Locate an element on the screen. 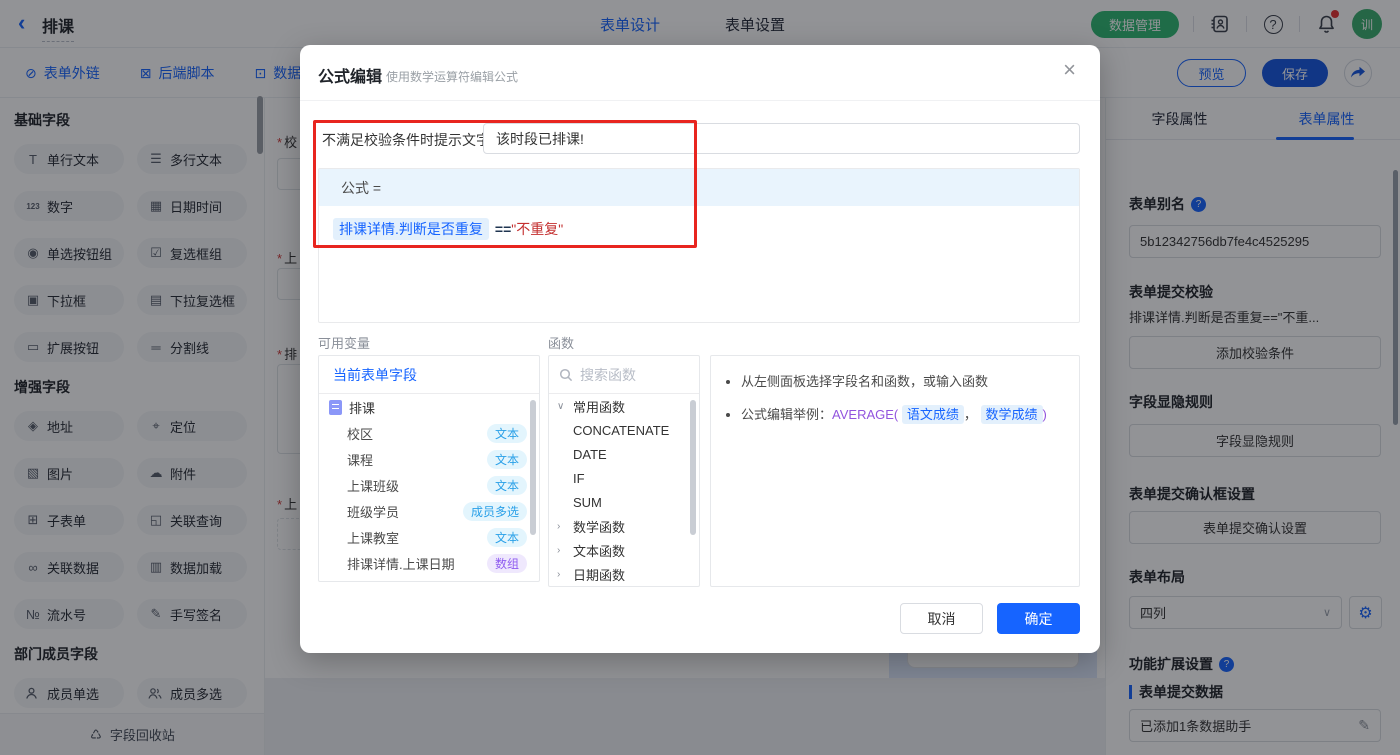 The height and width of the screenshot is (755, 1400). function-item: CONCATENATE is located at coordinates (624, 430).